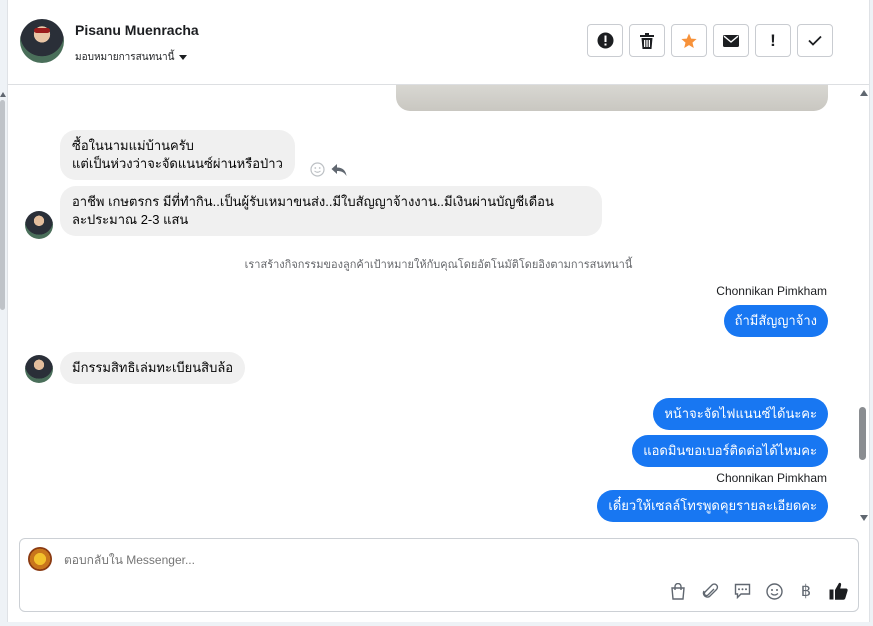 This screenshot has width=873, height=626. I want to click on follow-up-button: !, so click(773, 40).